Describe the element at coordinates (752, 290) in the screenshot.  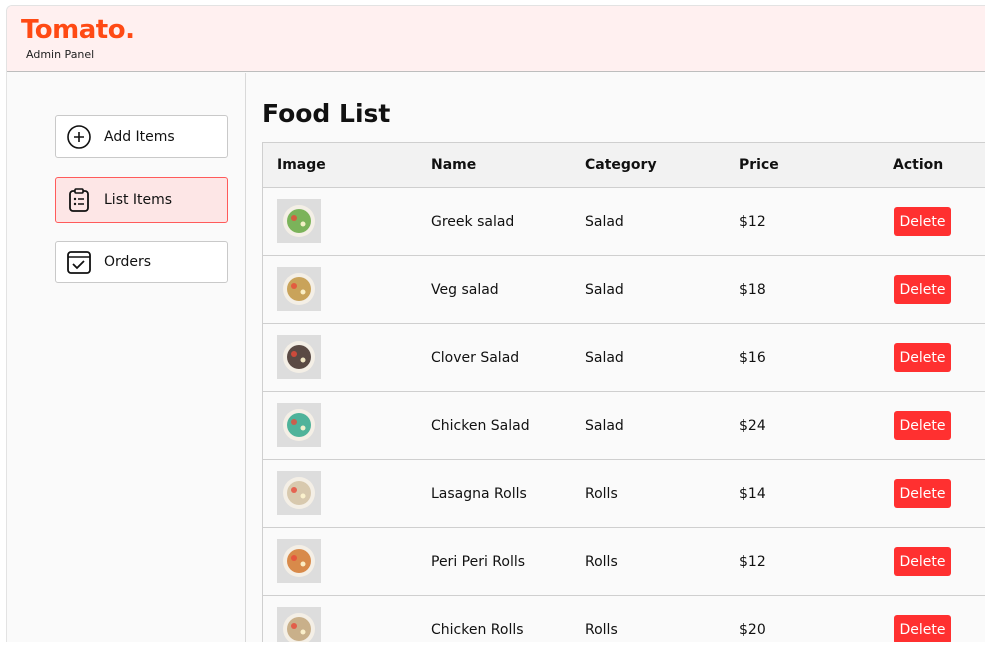
I see `food-price: $18` at that location.